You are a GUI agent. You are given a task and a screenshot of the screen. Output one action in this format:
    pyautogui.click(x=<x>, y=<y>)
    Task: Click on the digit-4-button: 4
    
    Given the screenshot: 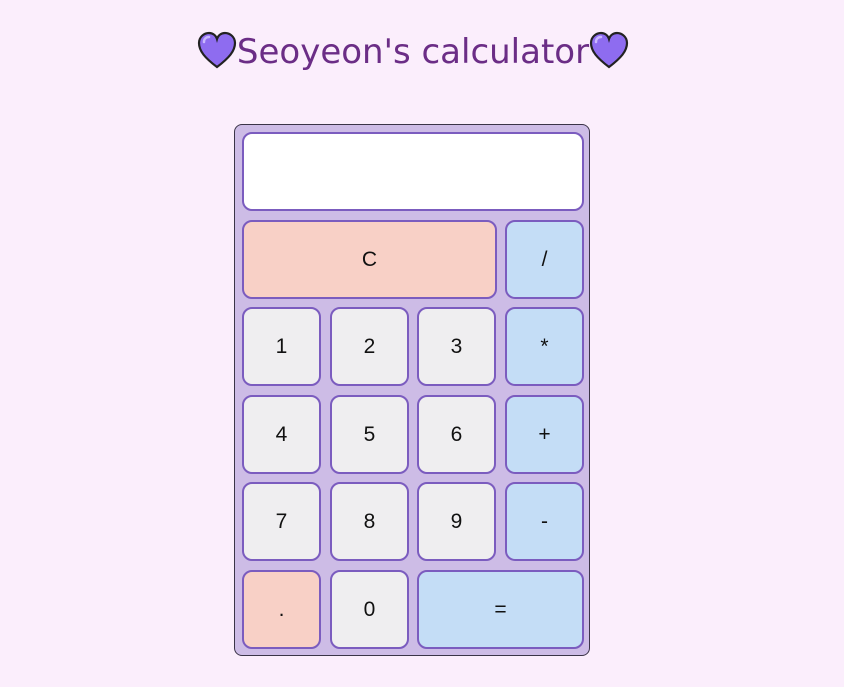 What is the action you would take?
    pyautogui.click(x=281, y=434)
    